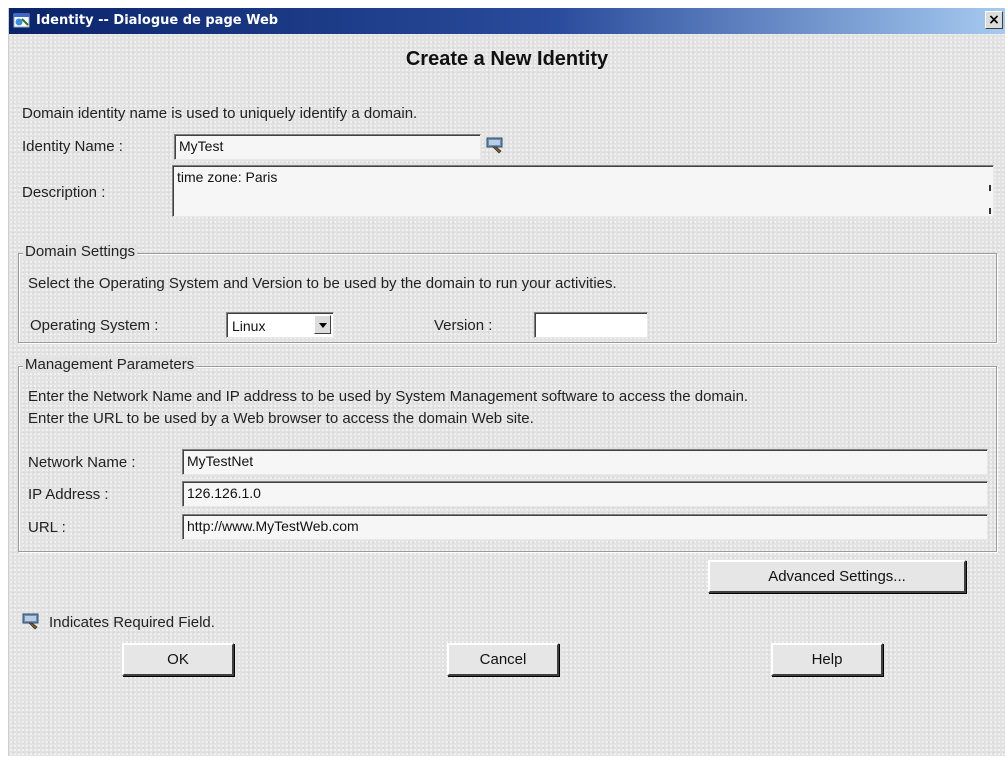 Image resolution: width=1007 pixels, height=758 pixels. I want to click on domain-settings-legend: Domain Settings, so click(80, 251).